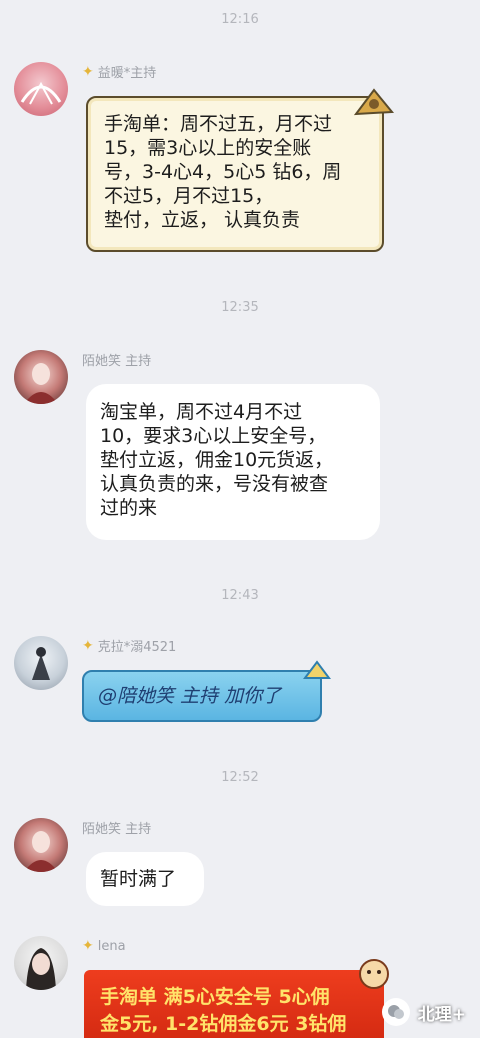 Image resolution: width=480 pixels, height=1038 pixels. I want to click on sender-name: ✦ 克拉*溺4521, so click(129, 646).